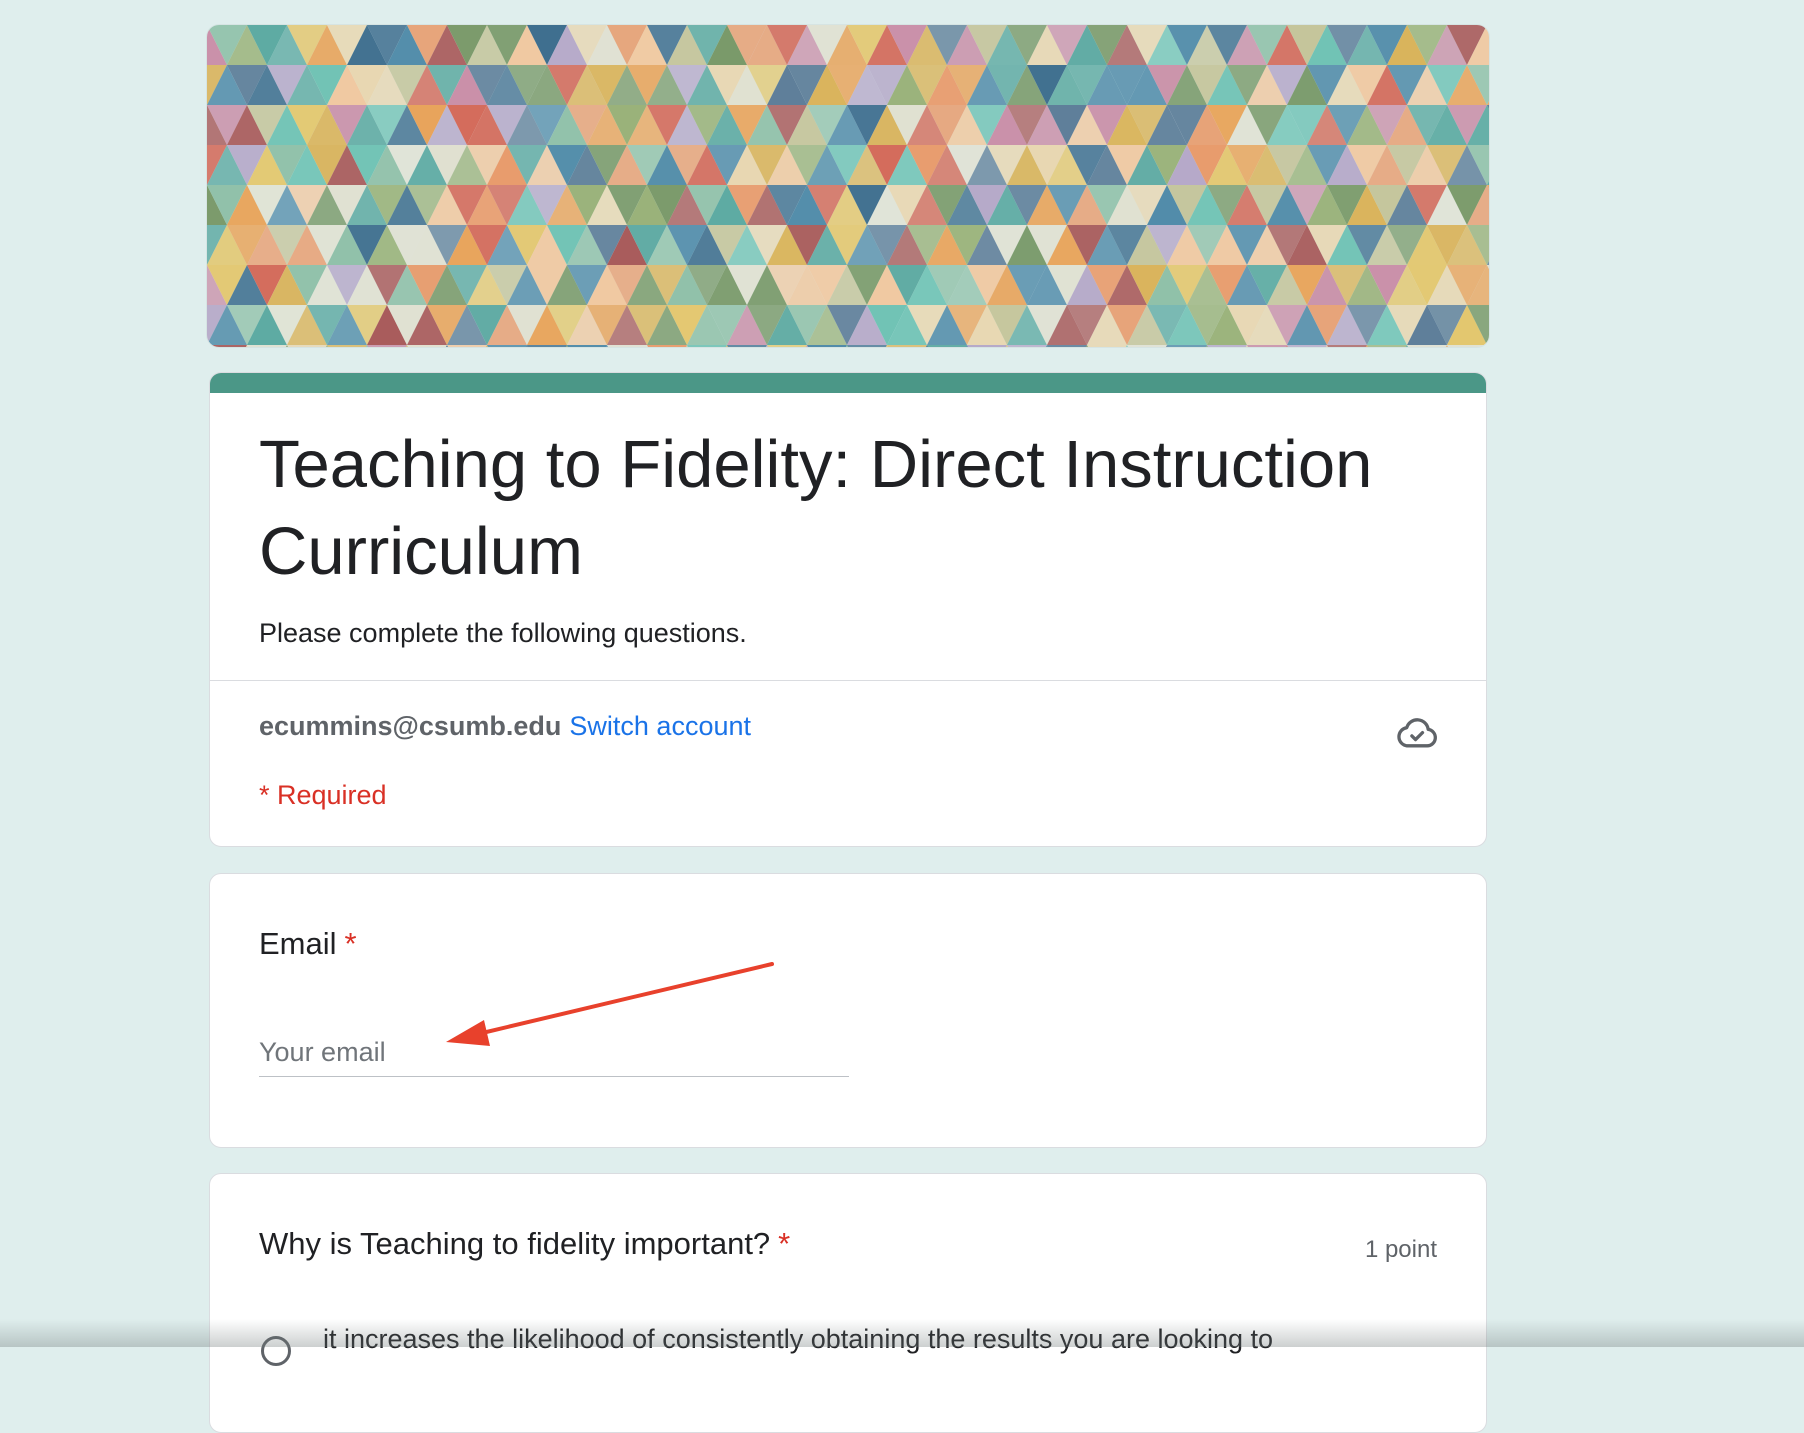 This screenshot has width=1804, height=1433. I want to click on fidelity-question-label: Why is Teaching to fidelity important? *, so click(524, 1244).